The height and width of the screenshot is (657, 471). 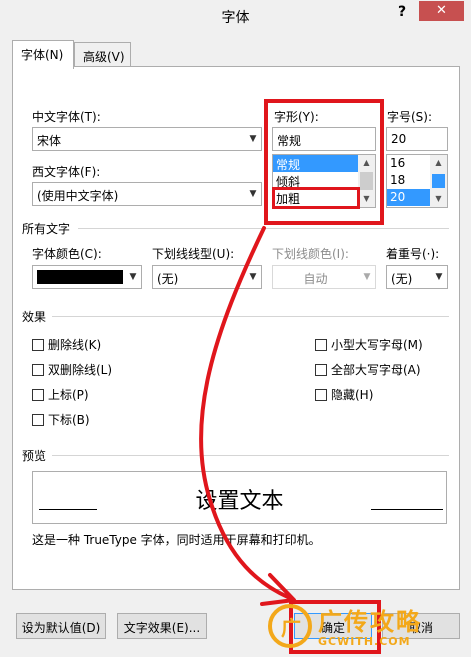 I want to click on watermark-url: GCWITH.COM, so click(x=364, y=641).